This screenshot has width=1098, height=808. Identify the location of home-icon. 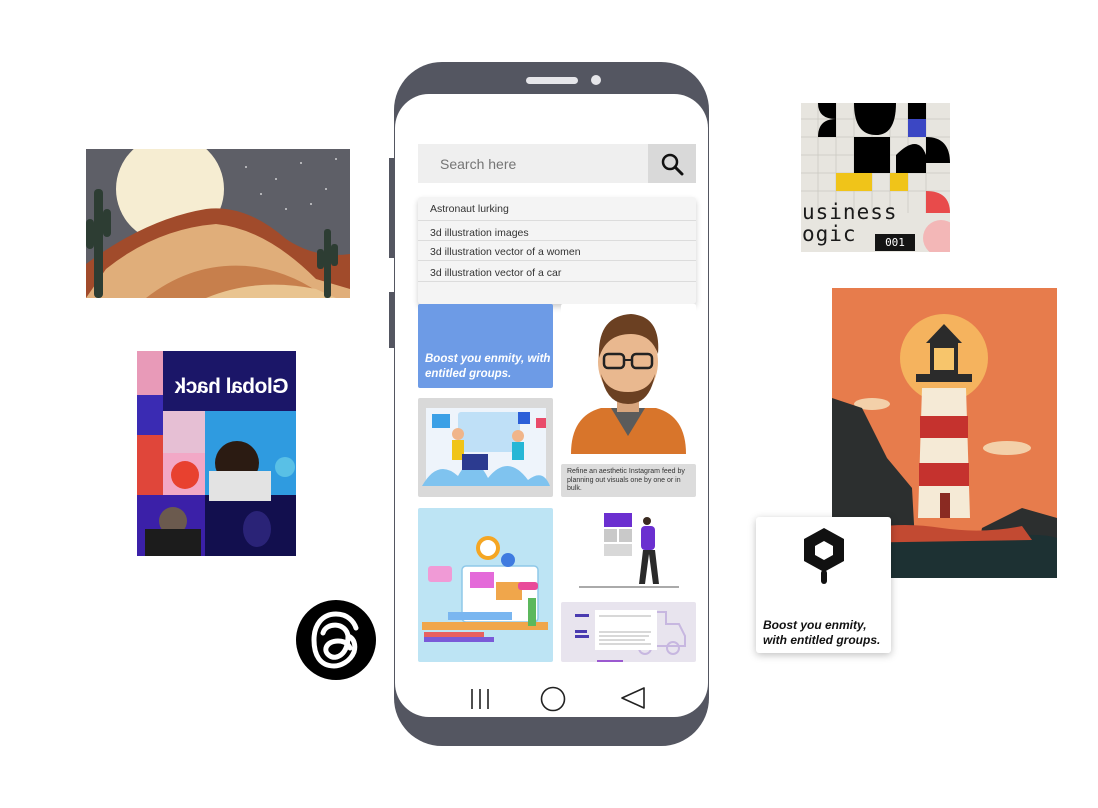
(553, 699).